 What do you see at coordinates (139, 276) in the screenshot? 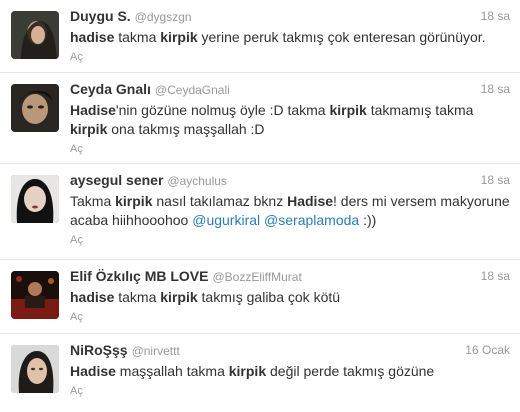
I see `user-name: Elif Özkılıç MB LOVE` at bounding box center [139, 276].